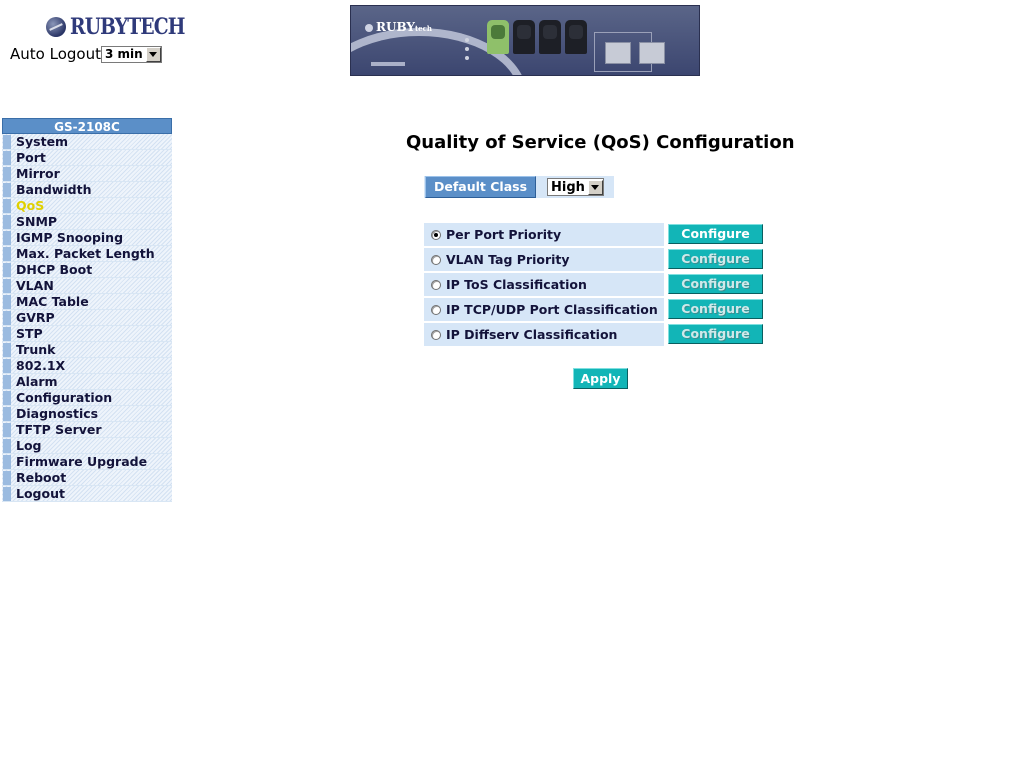  What do you see at coordinates (508, 259) in the screenshot?
I see `qos-option-label: VLAN Tag Priority` at bounding box center [508, 259].